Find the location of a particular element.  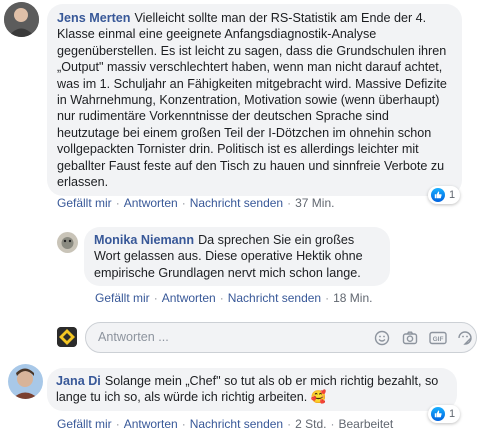

timestamp: 2 Std. is located at coordinates (310, 424).